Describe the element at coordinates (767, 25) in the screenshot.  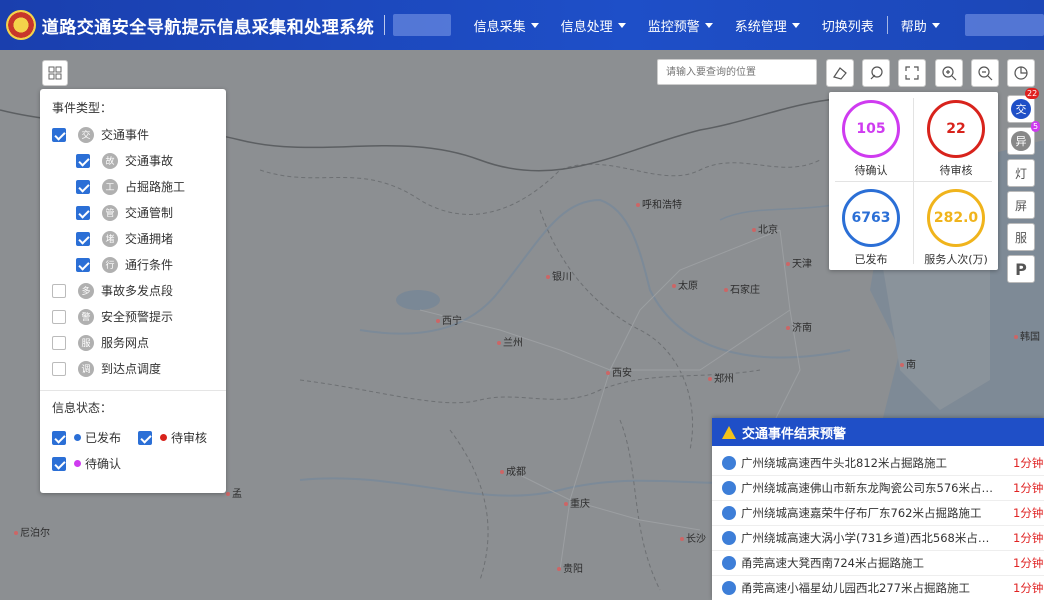
I see `nav-system-admin: 系统管理` at that location.